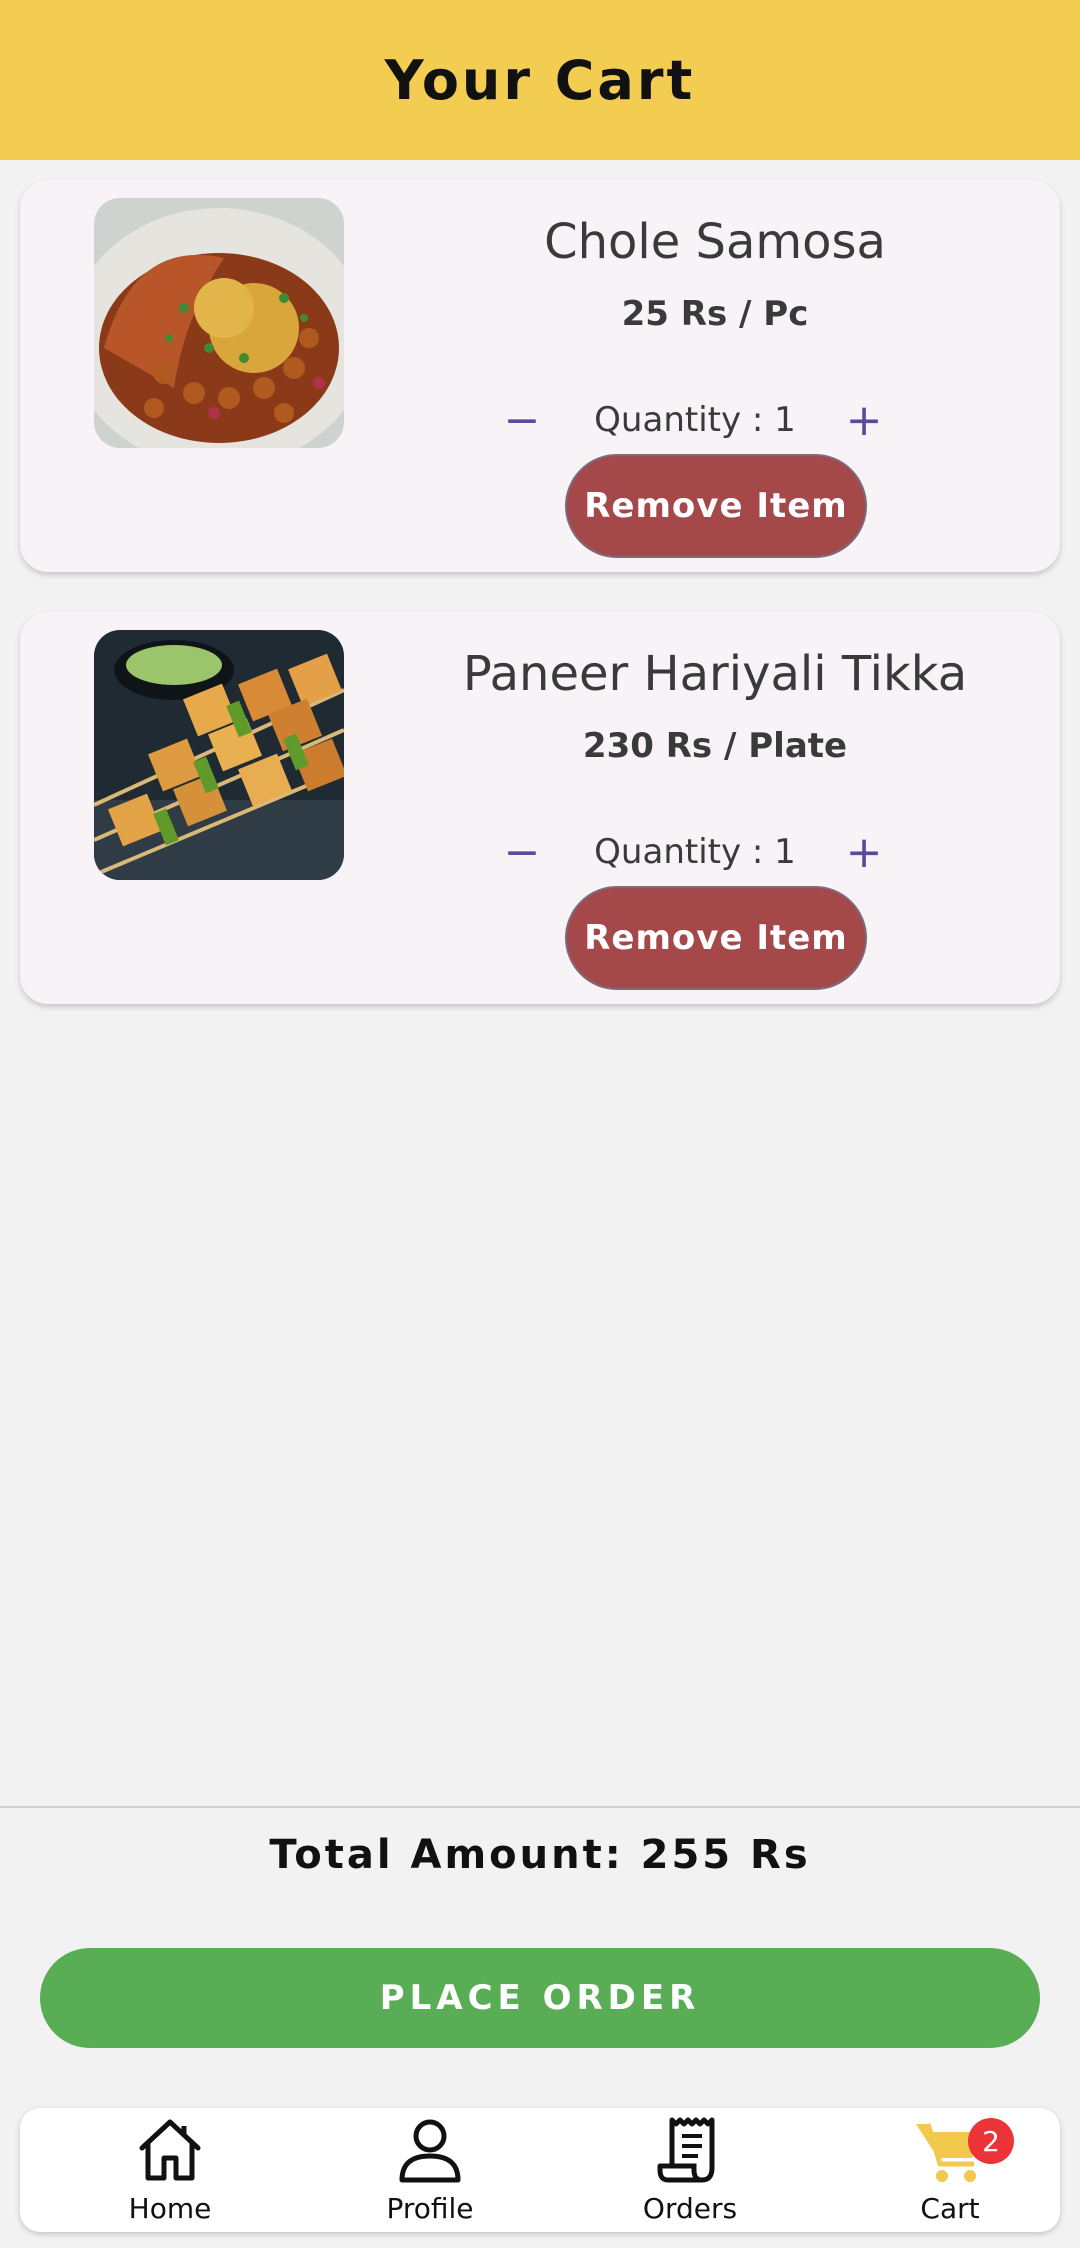 The image size is (1080, 2248). Describe the element at coordinates (540, 1998) in the screenshot. I see `place-order-button: PLACE ORDER` at that location.